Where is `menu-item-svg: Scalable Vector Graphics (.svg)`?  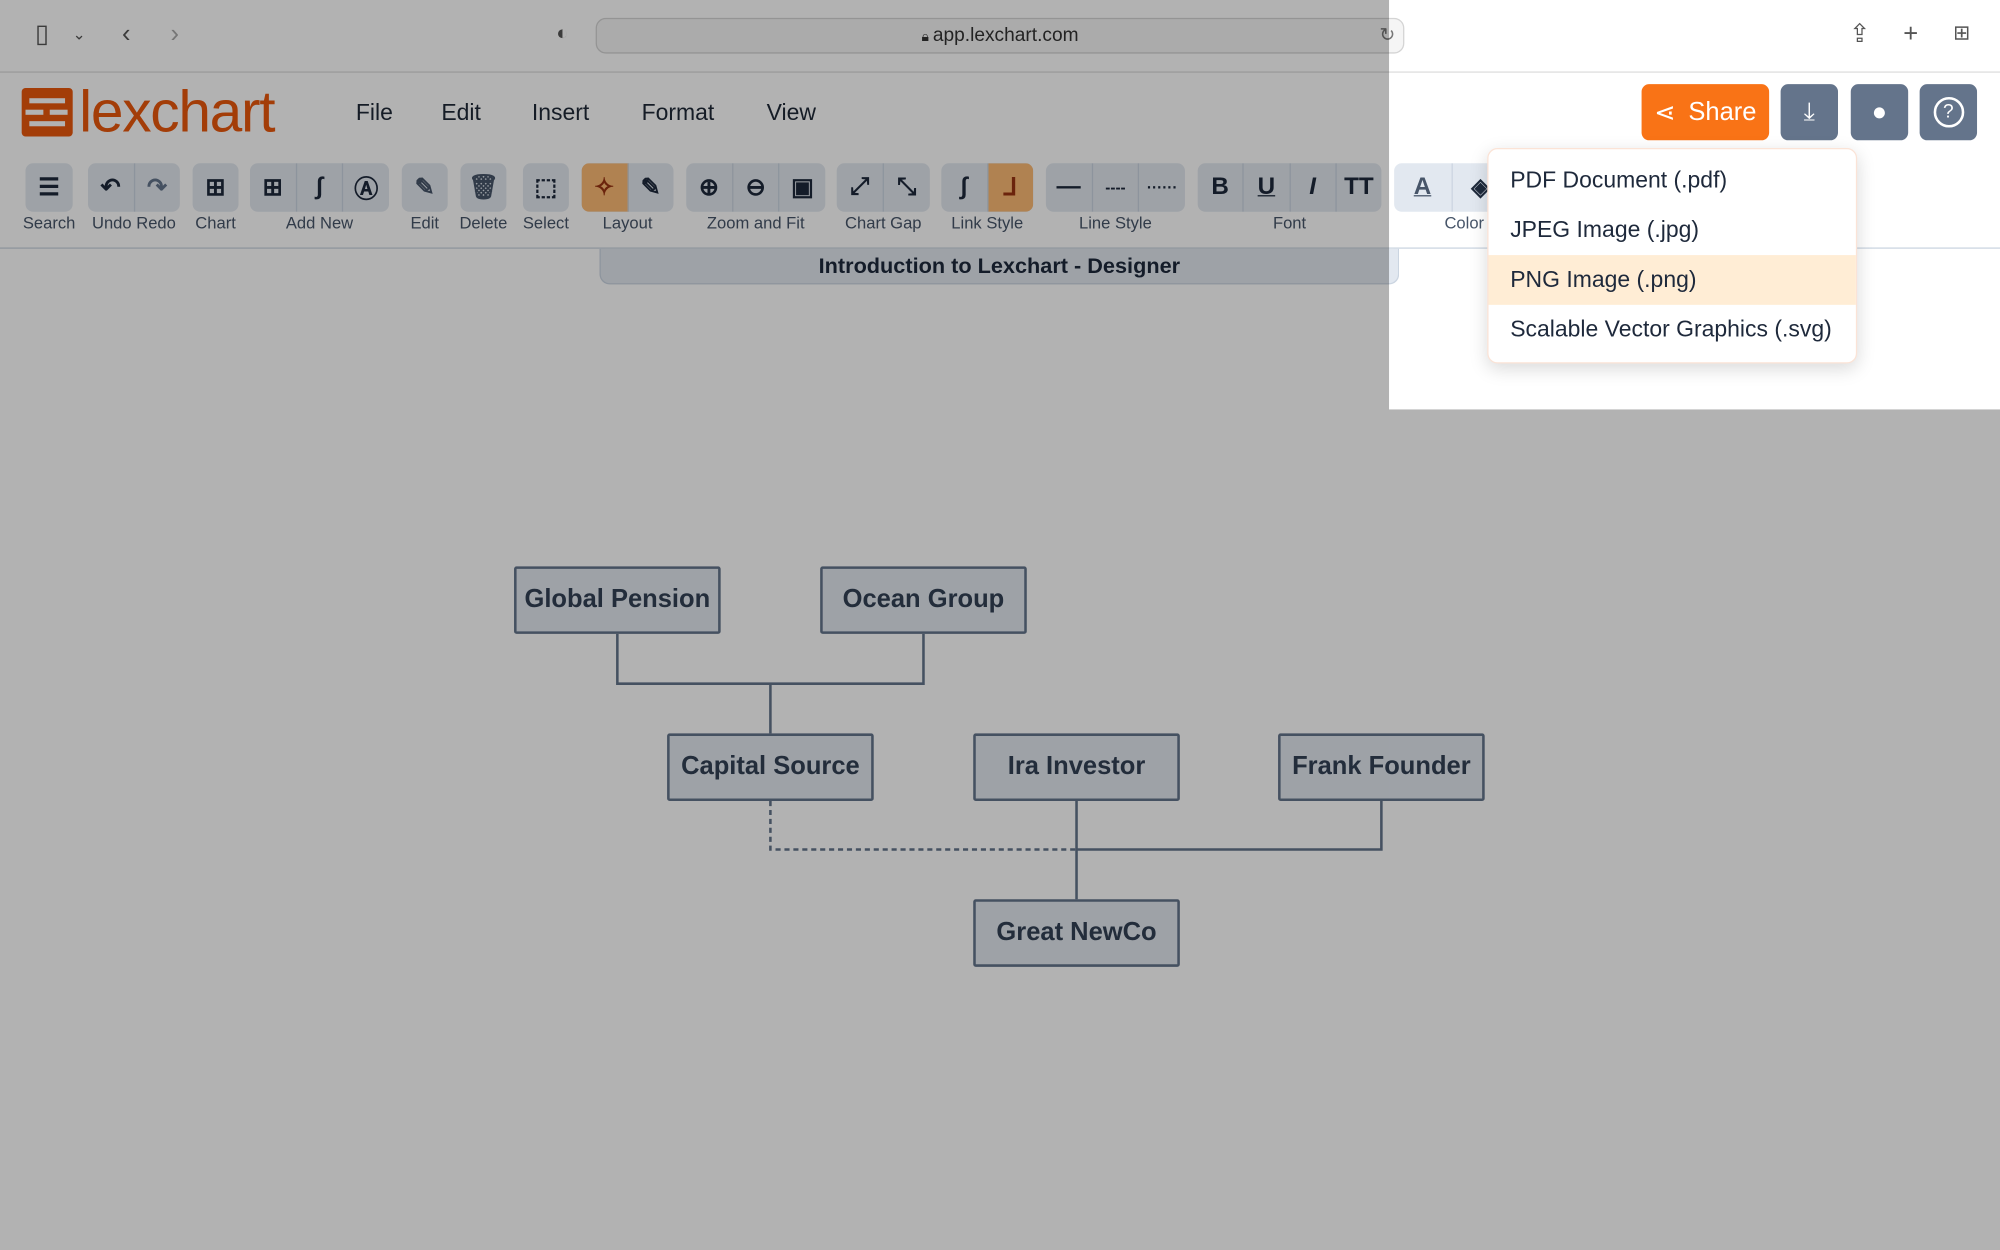 menu-item-svg: Scalable Vector Graphics (.svg) is located at coordinates (1672, 330).